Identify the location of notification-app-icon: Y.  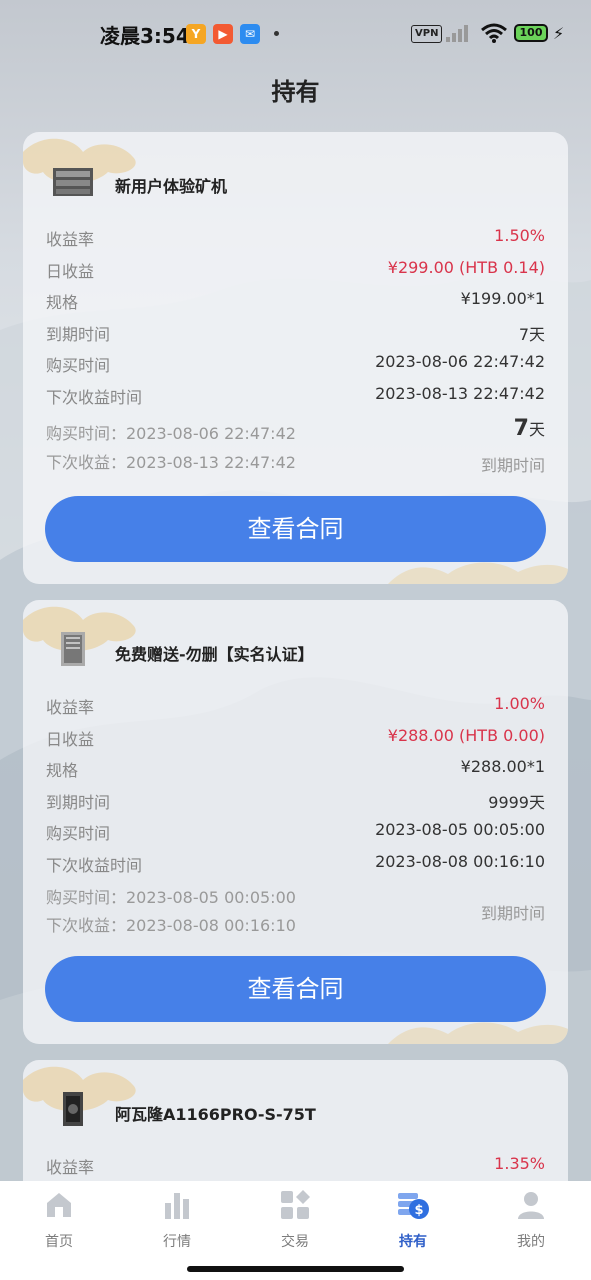
(196, 34).